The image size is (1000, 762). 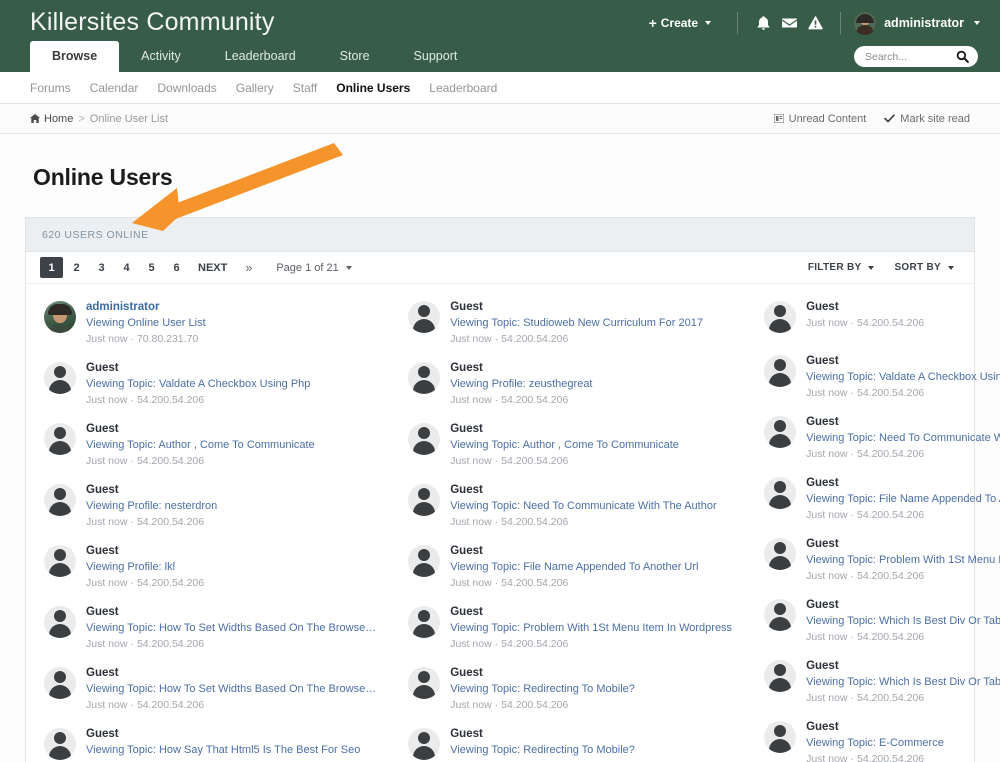 What do you see at coordinates (924, 267) in the screenshot?
I see `sort-by-button: SORT BY` at bounding box center [924, 267].